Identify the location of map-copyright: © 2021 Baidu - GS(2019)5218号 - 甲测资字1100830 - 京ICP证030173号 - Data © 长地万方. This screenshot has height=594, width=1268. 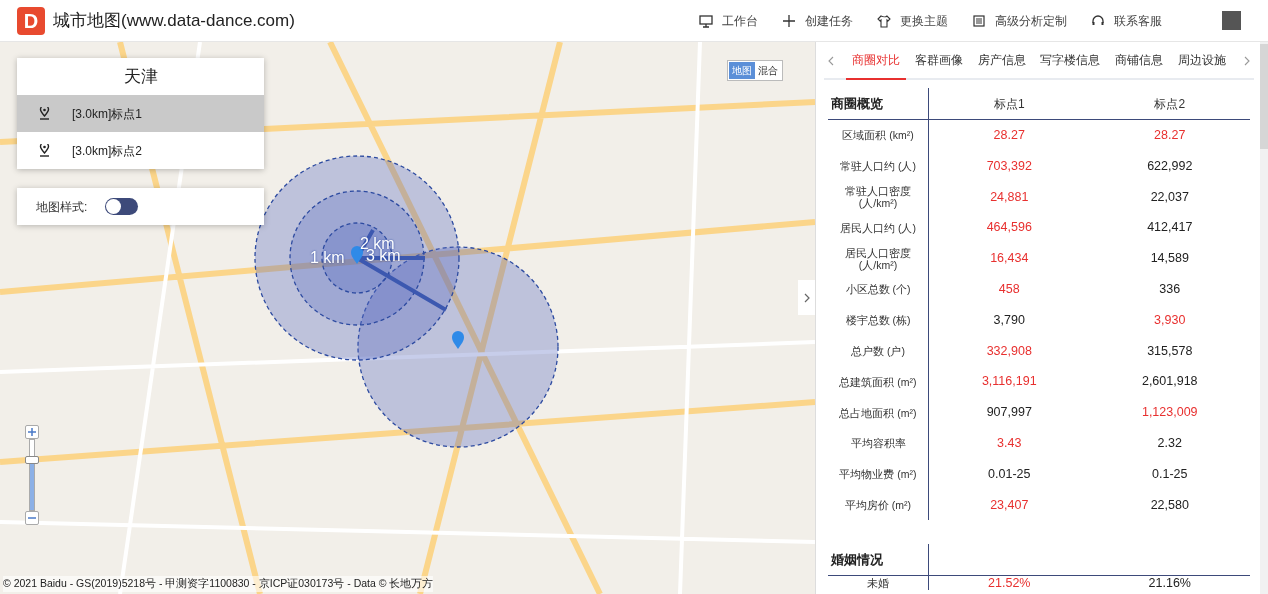
(218, 584).